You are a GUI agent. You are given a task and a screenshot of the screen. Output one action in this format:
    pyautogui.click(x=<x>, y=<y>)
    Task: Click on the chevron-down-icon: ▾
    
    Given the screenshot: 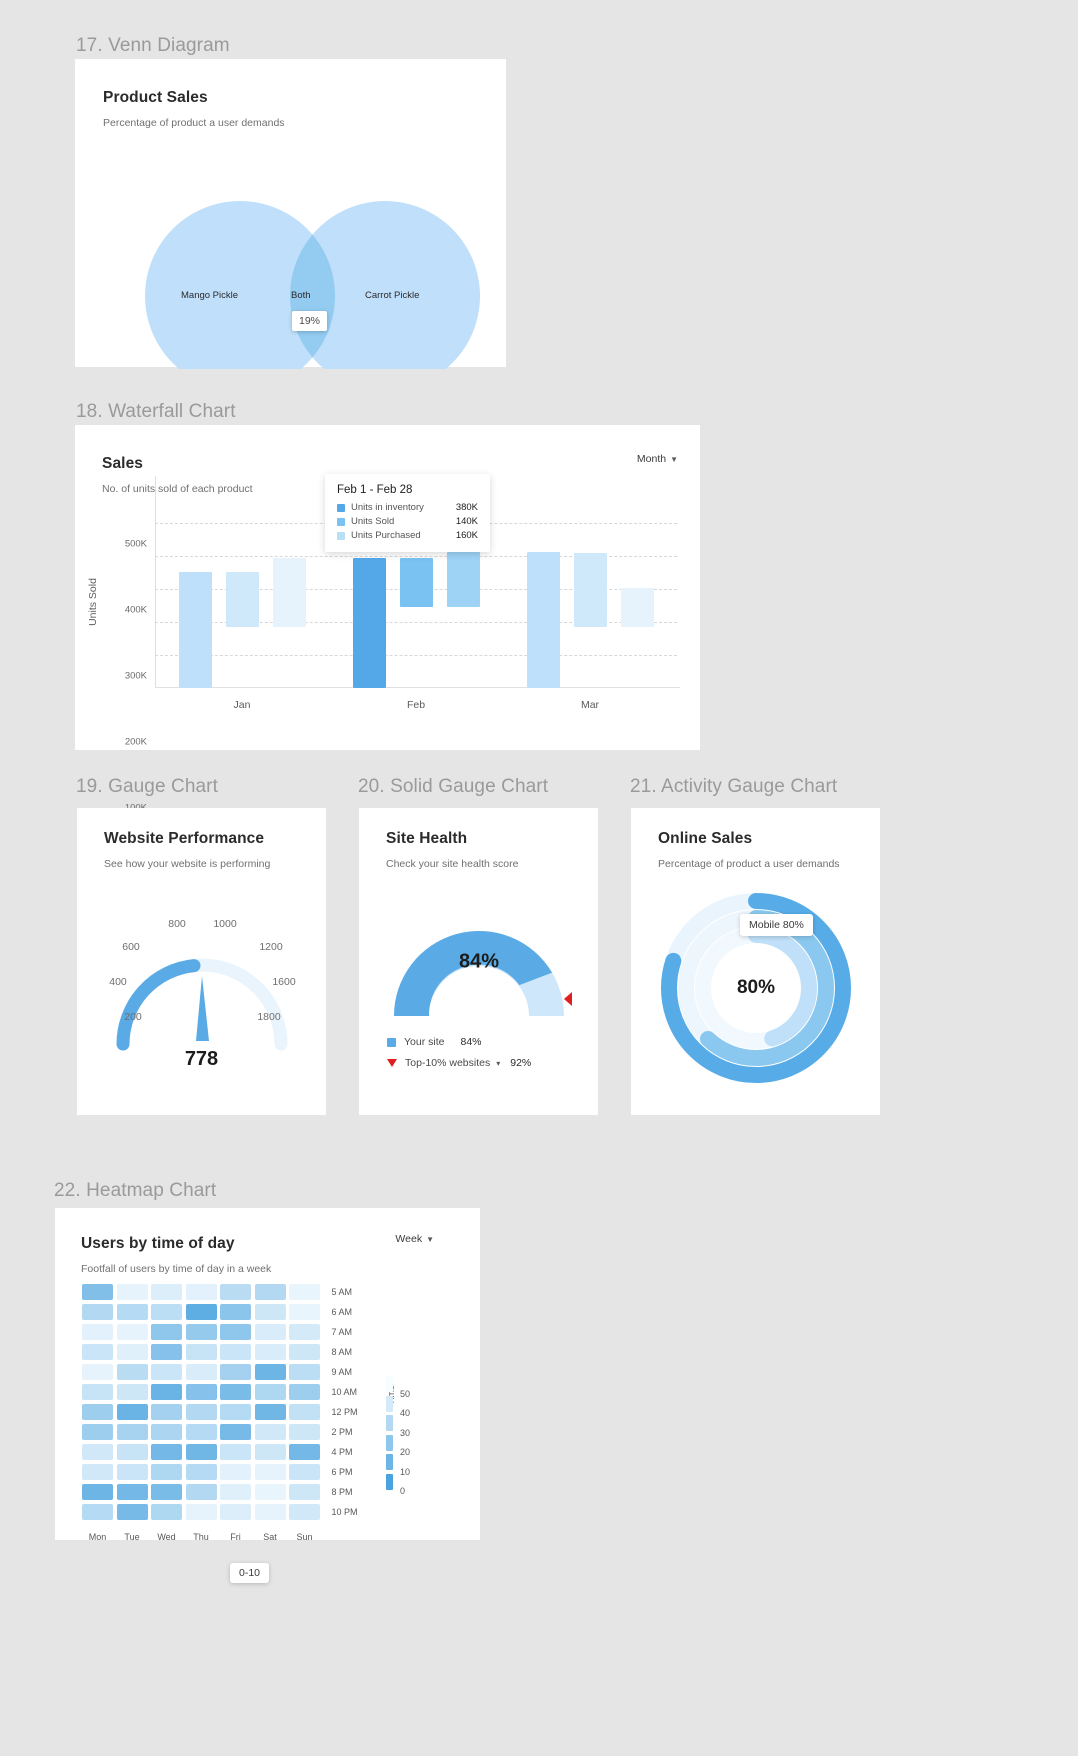 What is the action you would take?
    pyautogui.click(x=498, y=1063)
    